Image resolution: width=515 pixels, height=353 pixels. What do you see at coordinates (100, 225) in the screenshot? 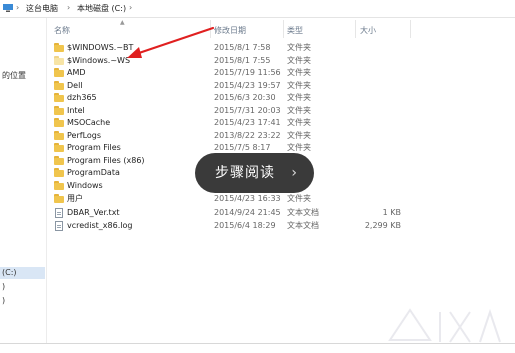
I see `file-name: vcredist_x86.log` at bounding box center [100, 225].